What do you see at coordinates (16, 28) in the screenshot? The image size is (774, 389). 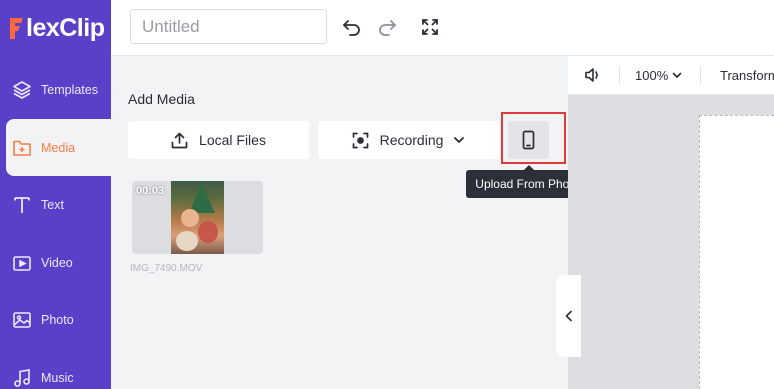 I see `logo-f-mark-icon` at bounding box center [16, 28].